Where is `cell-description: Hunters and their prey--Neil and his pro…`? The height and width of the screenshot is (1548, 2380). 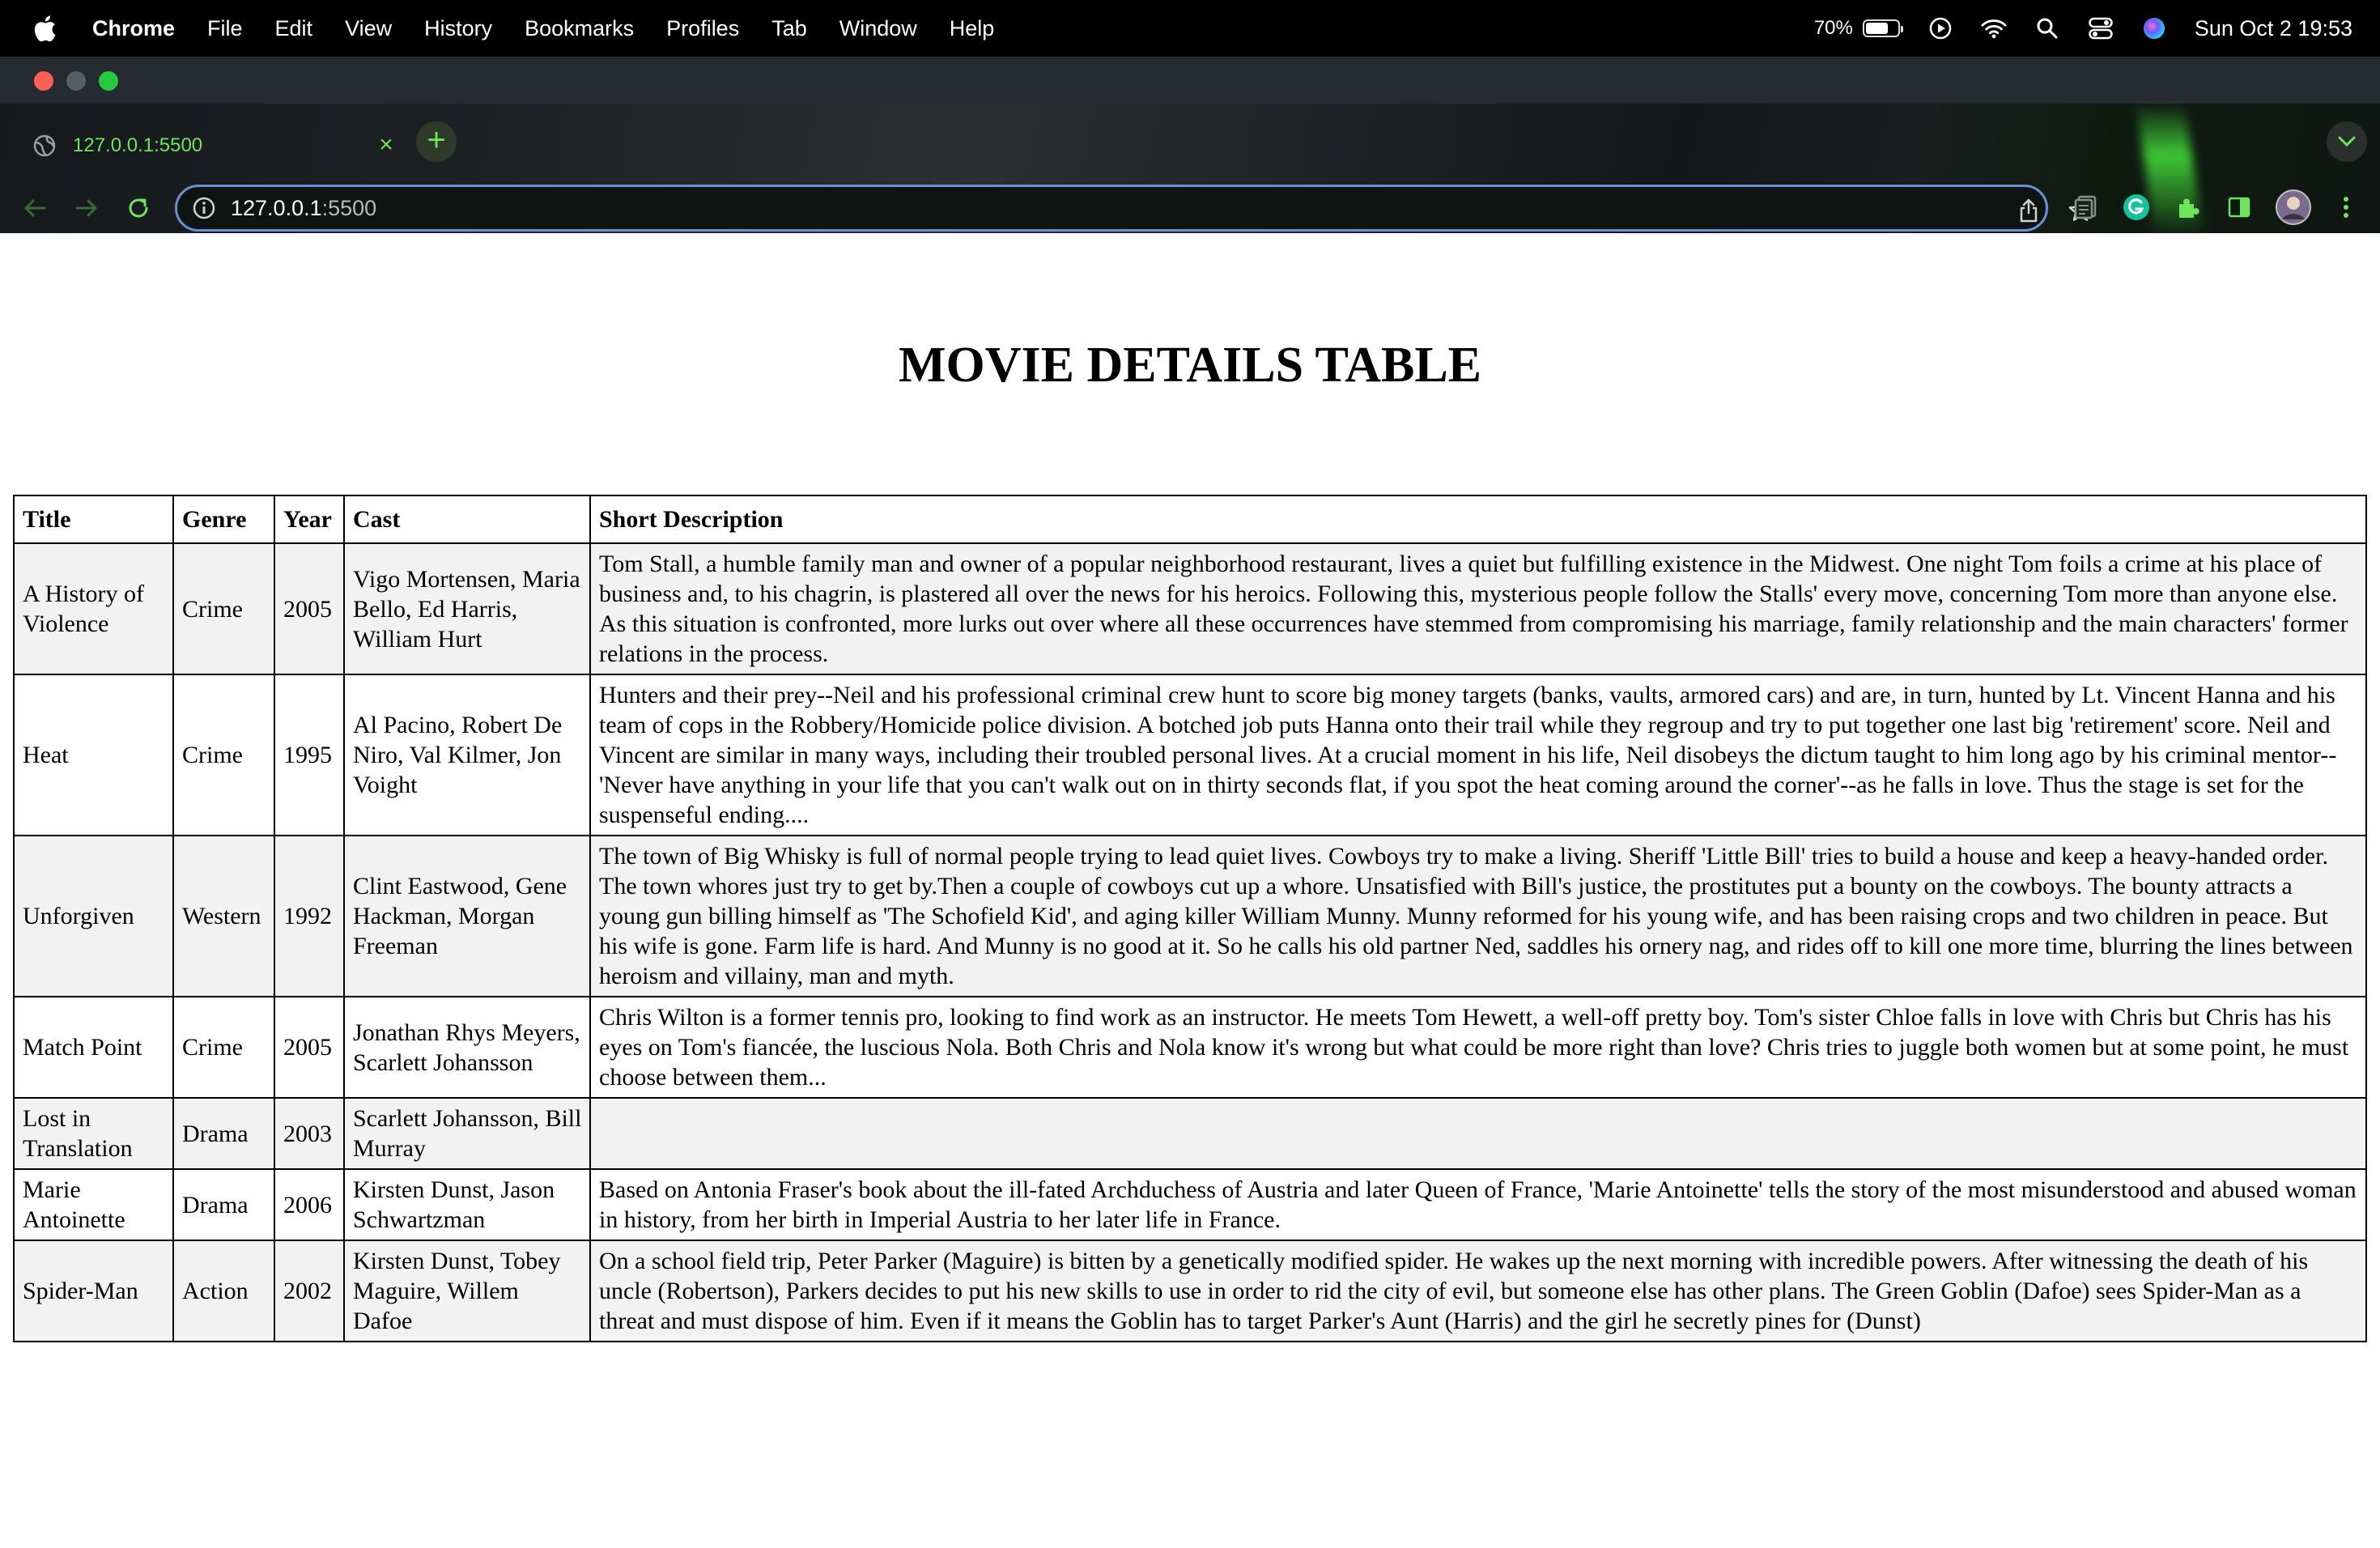
cell-description: Hunters and their prey--Neil and his pro… is located at coordinates (1478, 755).